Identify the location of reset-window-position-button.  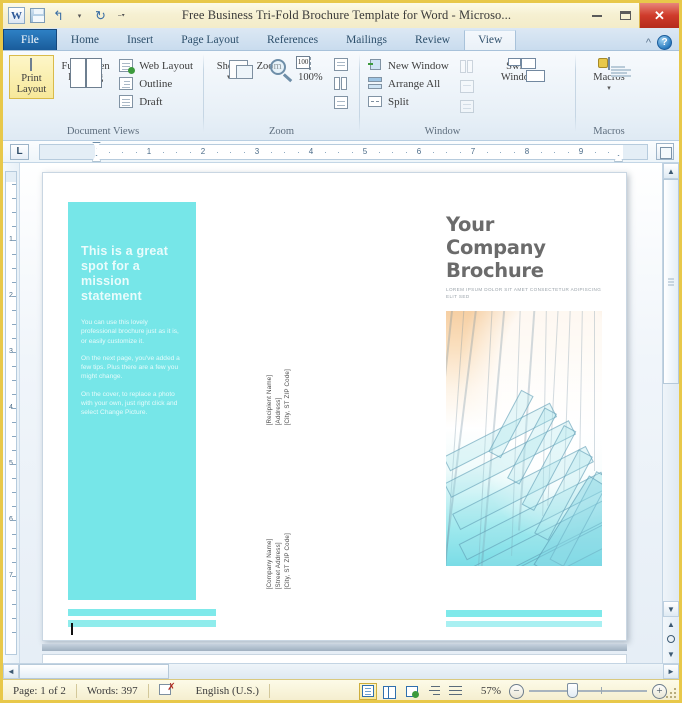
(468, 106).